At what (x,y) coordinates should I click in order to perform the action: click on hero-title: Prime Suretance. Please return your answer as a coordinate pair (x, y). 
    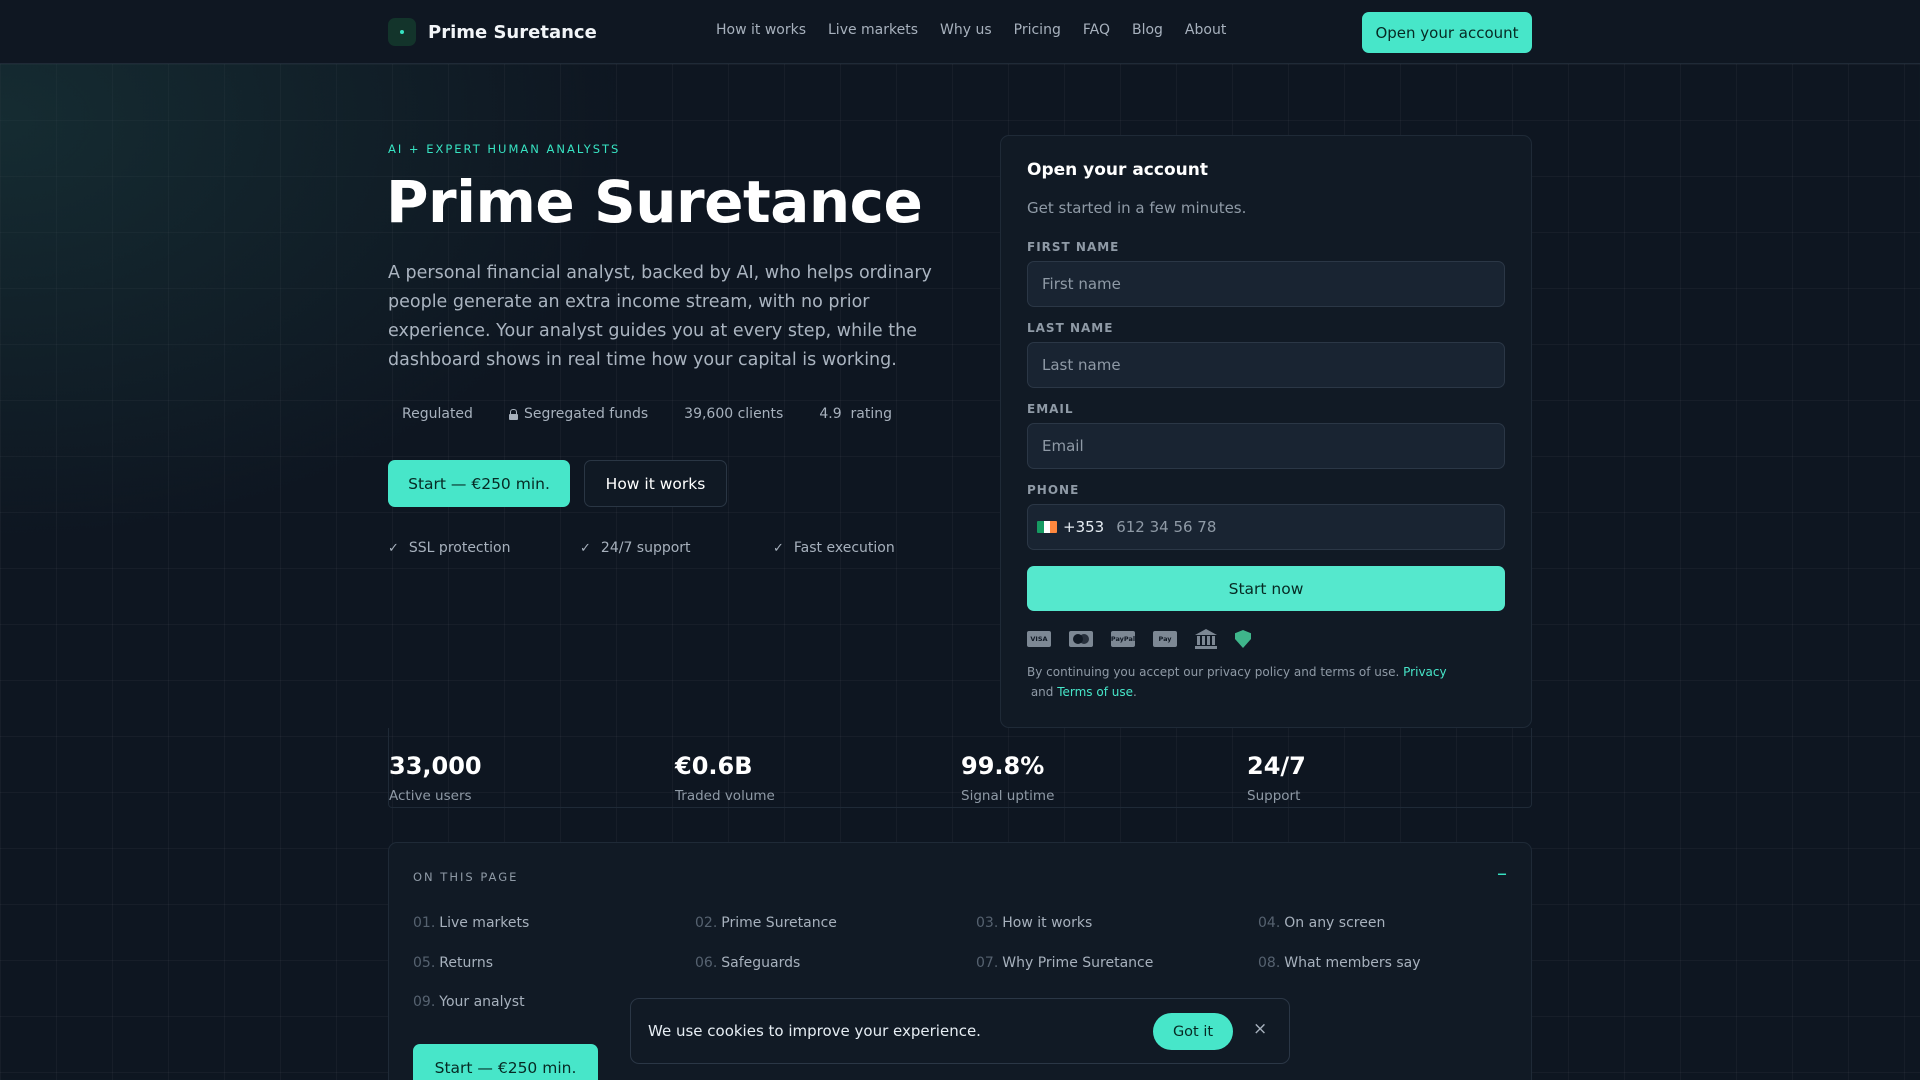
    Looking at the image, I should click on (654, 202).